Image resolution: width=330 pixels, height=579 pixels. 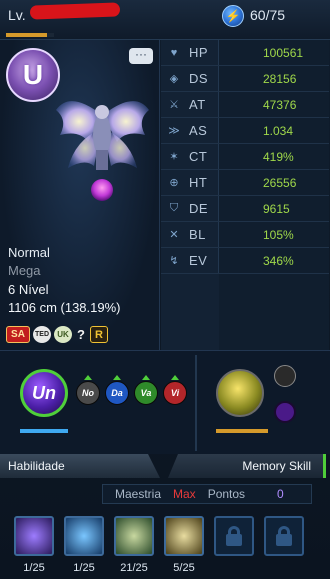 I want to click on badge-ted: TED, so click(x=42, y=334).